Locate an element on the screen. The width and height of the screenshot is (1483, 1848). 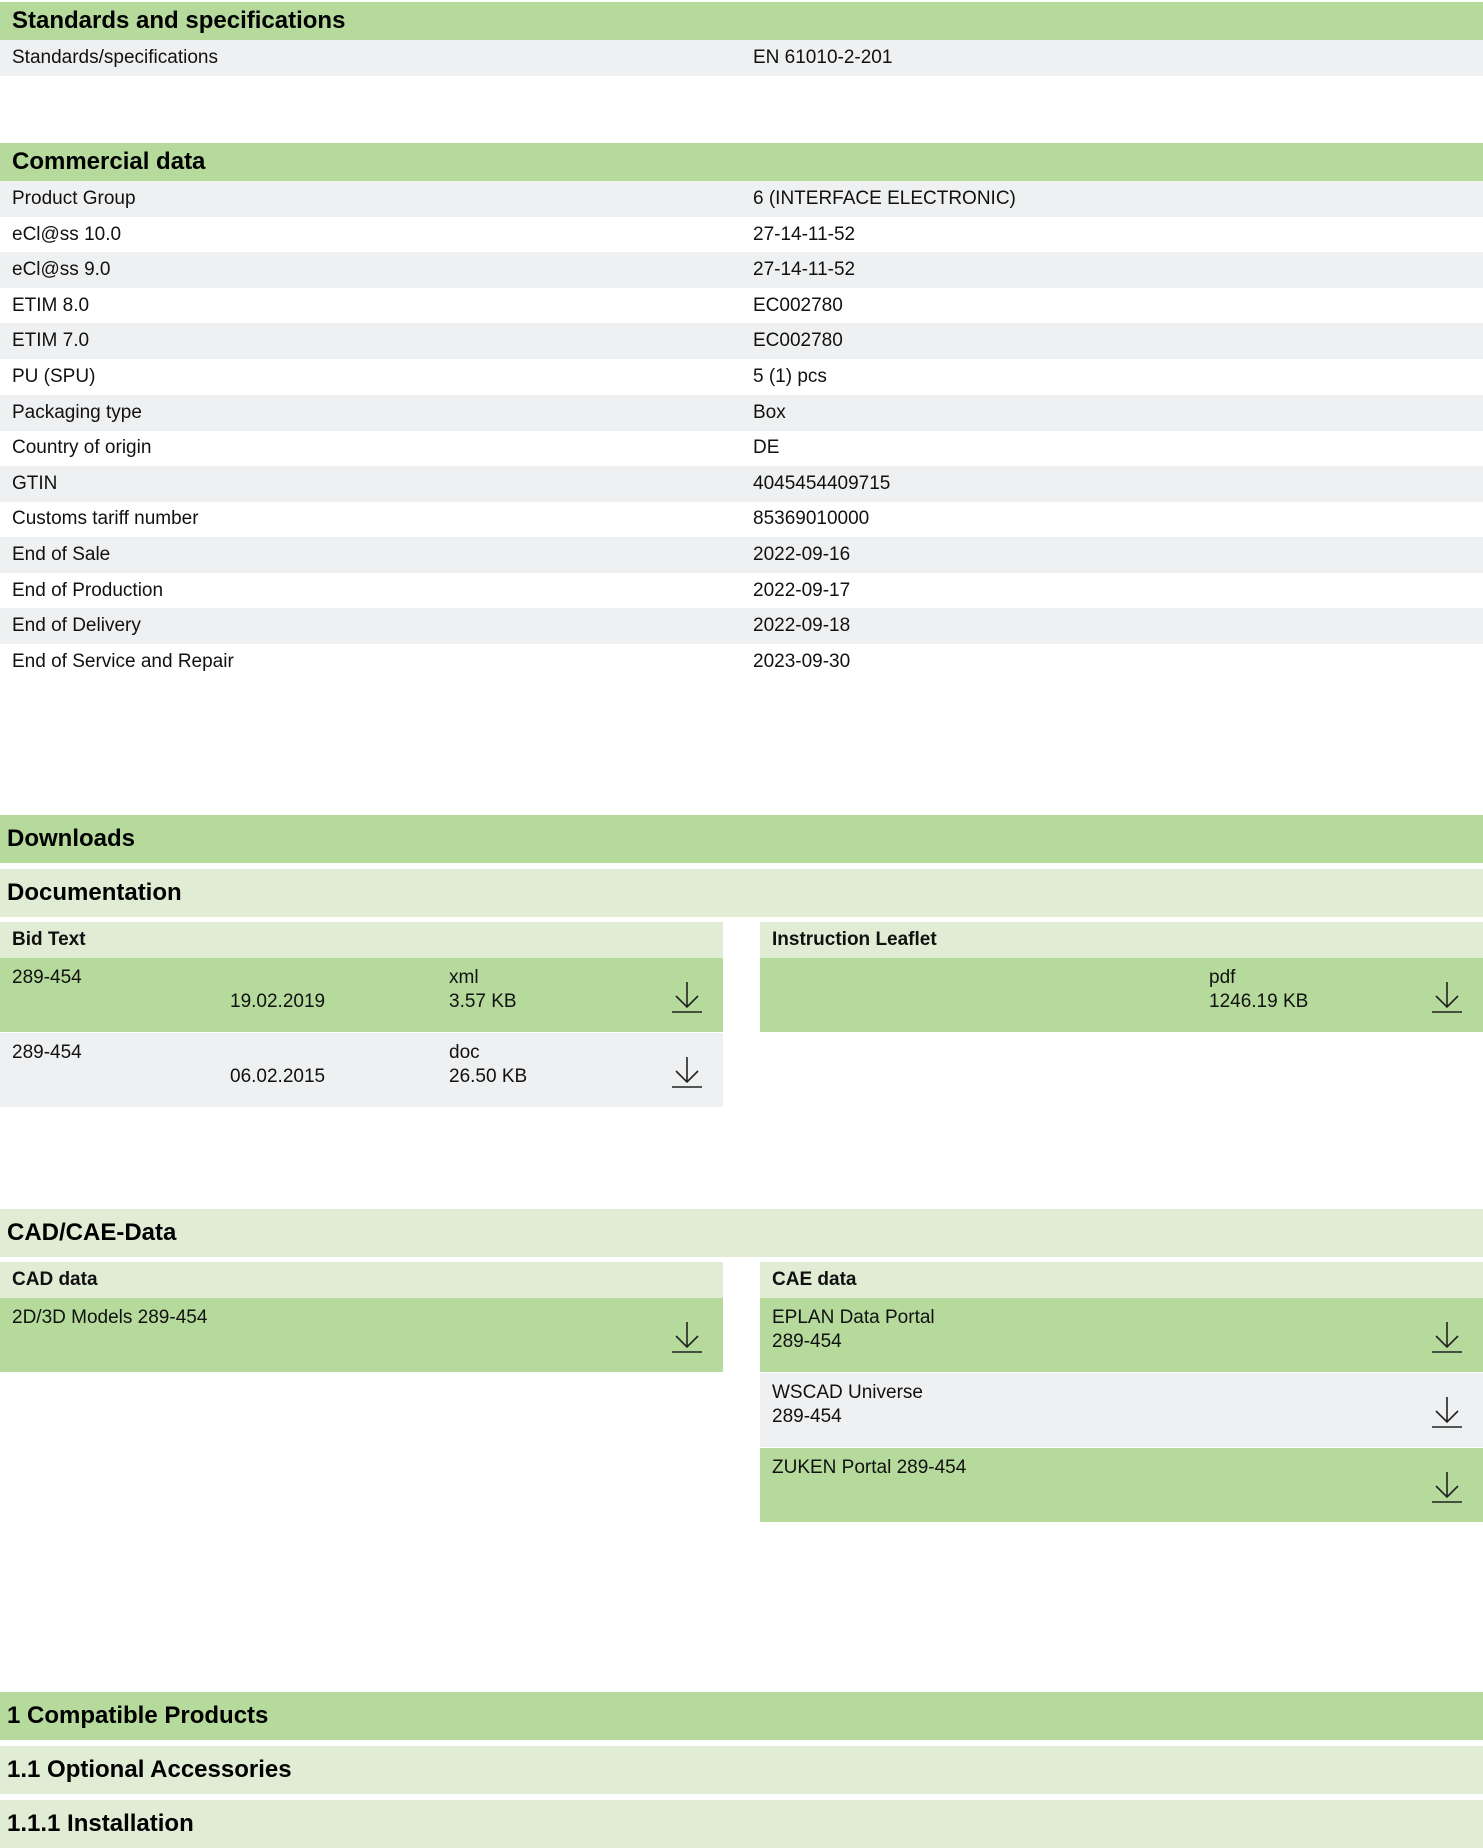
cad-data-item-label: 2D/3D Models 289-454 is located at coordinates (110, 1317).